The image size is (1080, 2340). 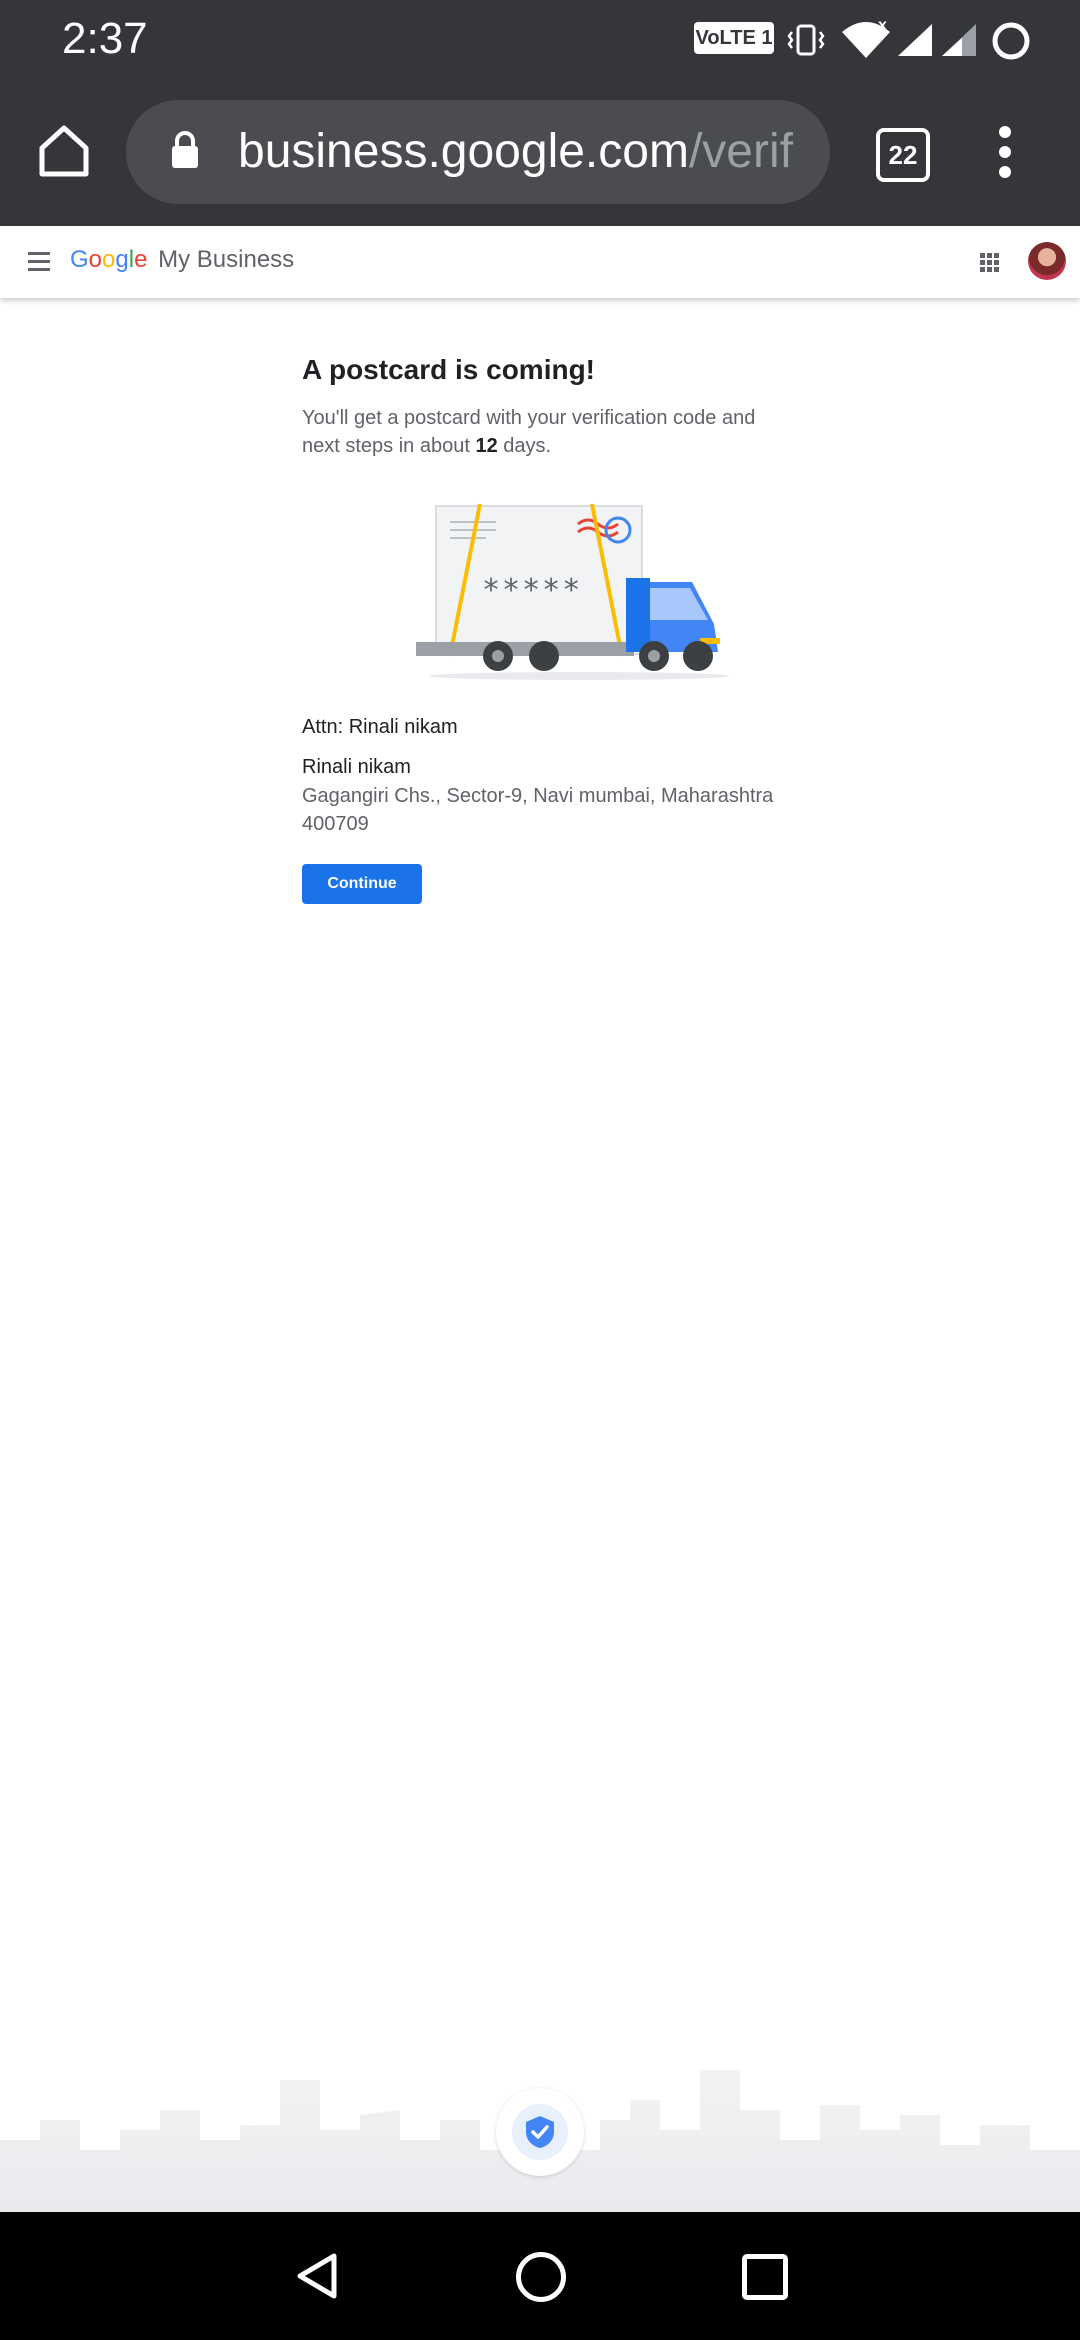 What do you see at coordinates (806, 40) in the screenshot?
I see `vibrate-icon` at bounding box center [806, 40].